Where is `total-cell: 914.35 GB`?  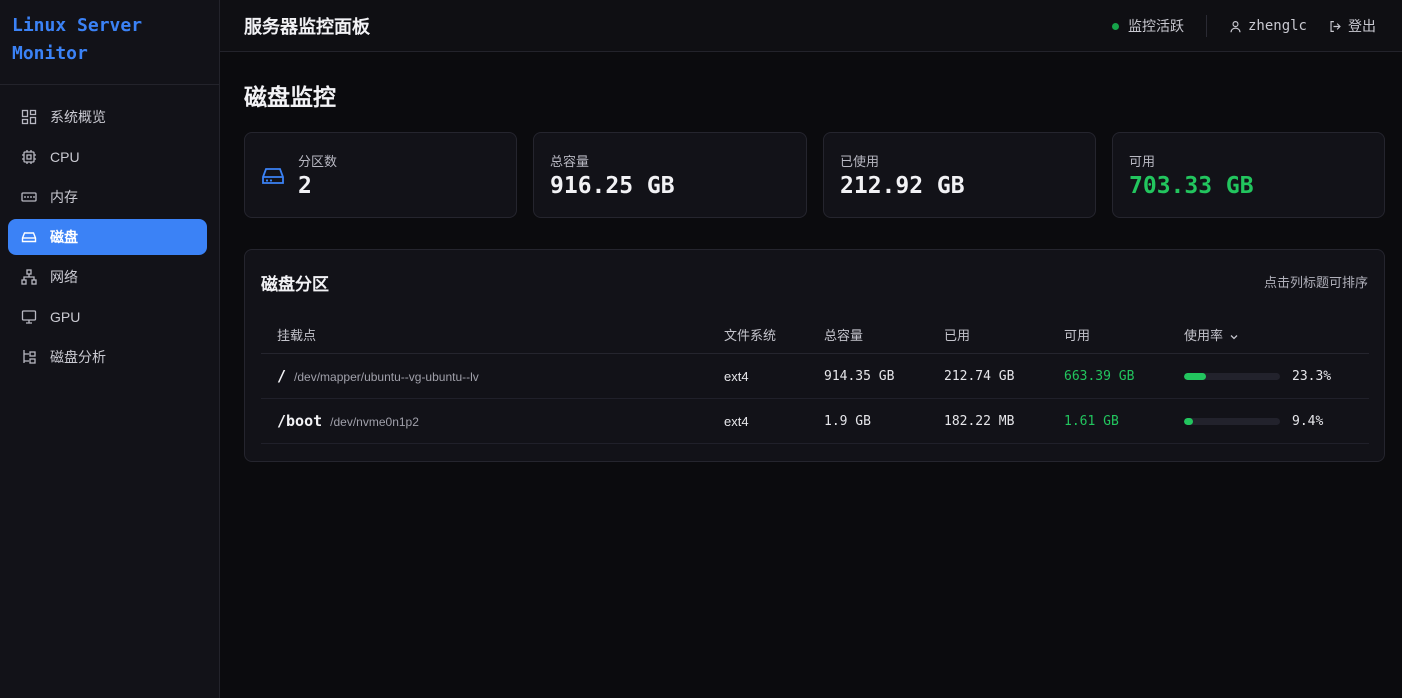
total-cell: 914.35 GB is located at coordinates (859, 376).